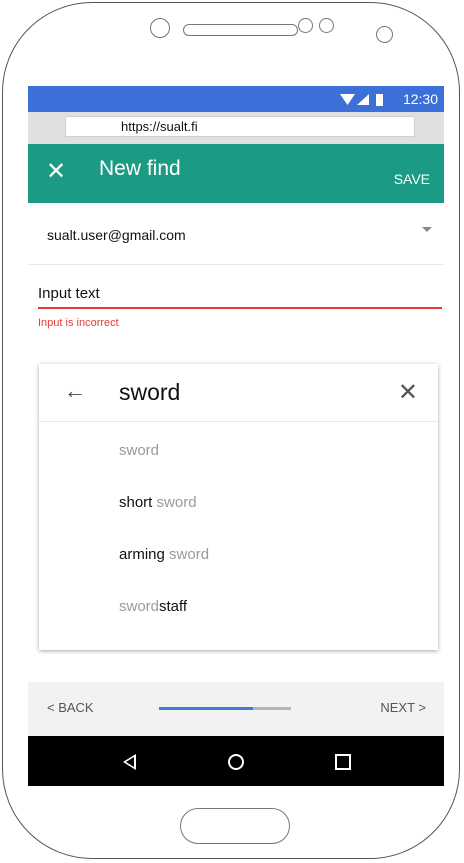 The image size is (464, 863). Describe the element at coordinates (403, 707) in the screenshot. I see `next-button: NEXT >` at that location.